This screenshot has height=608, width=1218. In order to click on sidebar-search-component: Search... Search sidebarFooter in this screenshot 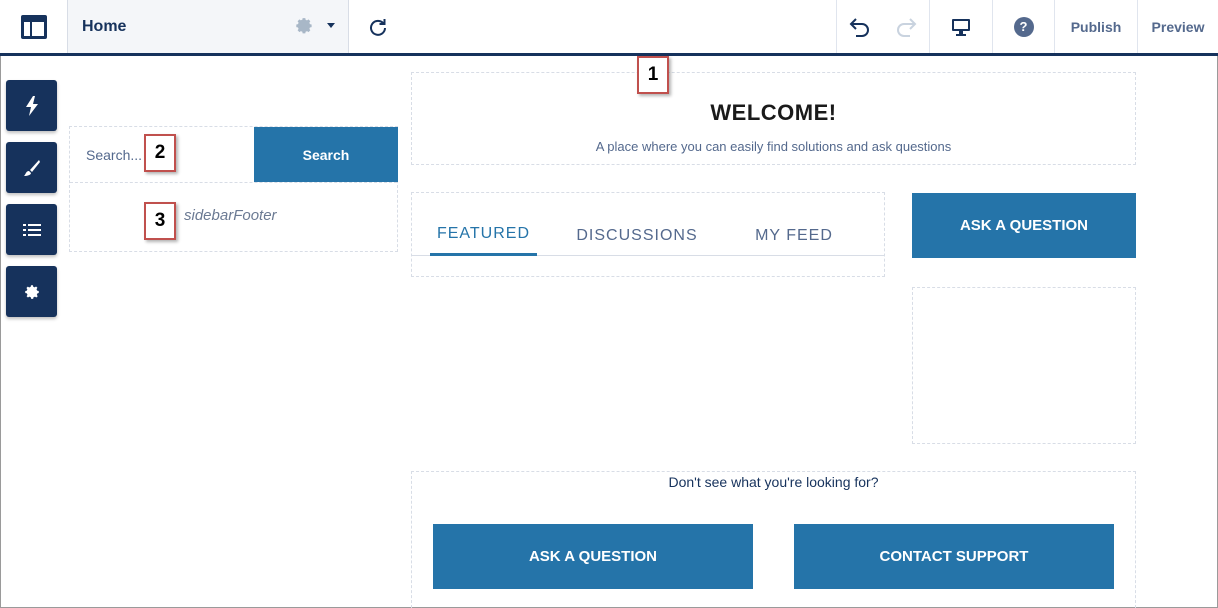, I will do `click(233, 189)`.